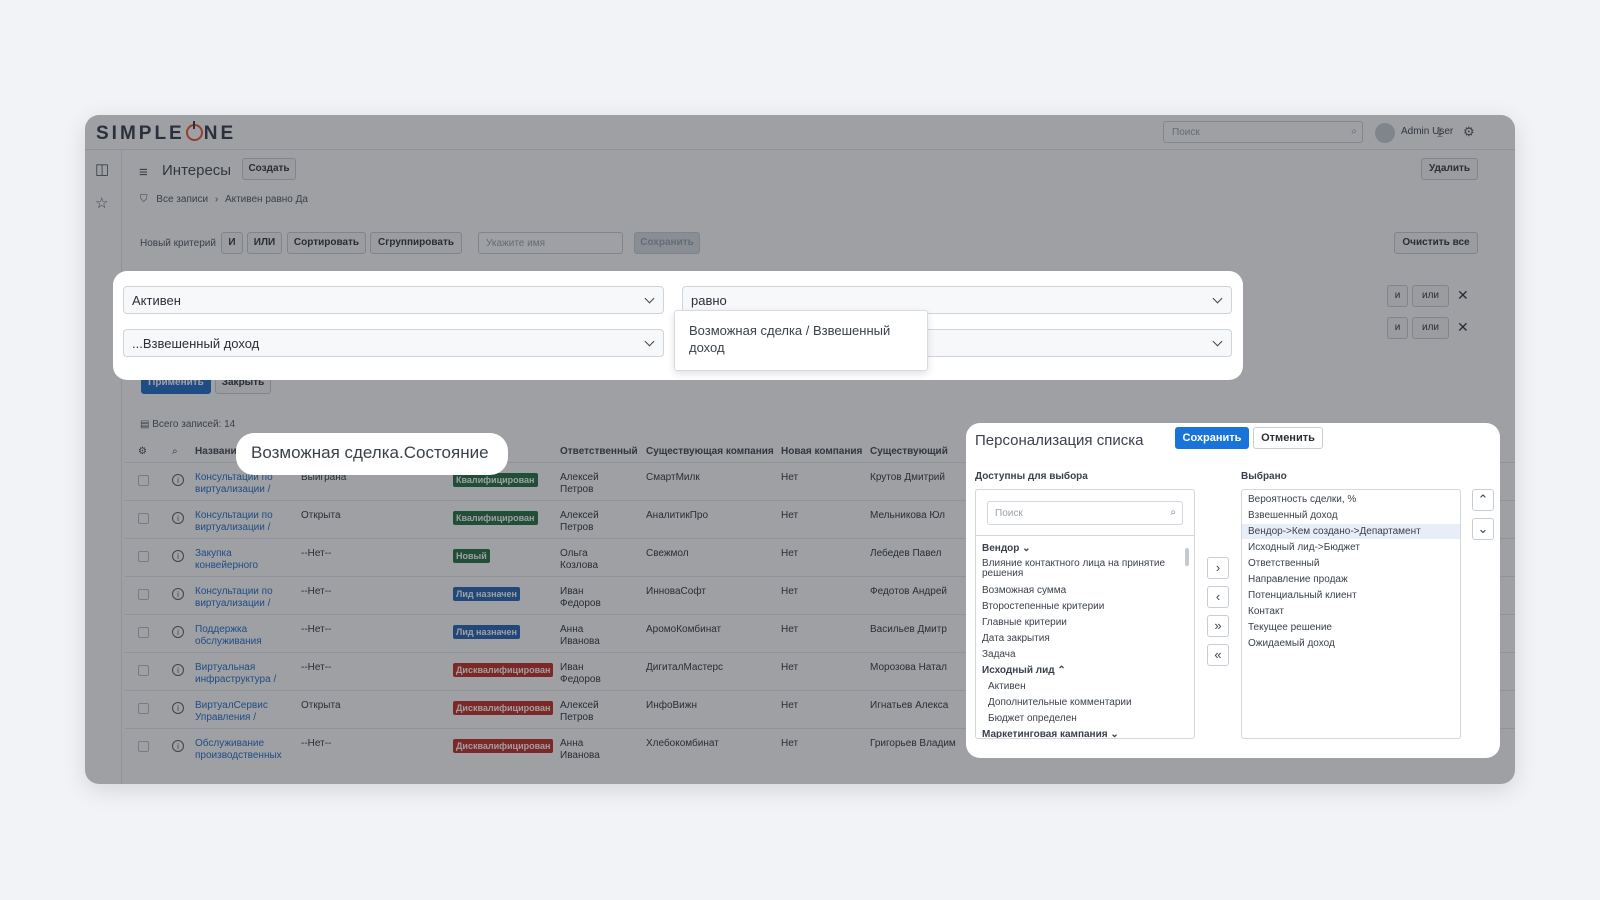 This screenshot has width=1600, height=900. Describe the element at coordinates (1469, 132) in the screenshot. I see `gear-icon: ⚙` at that location.